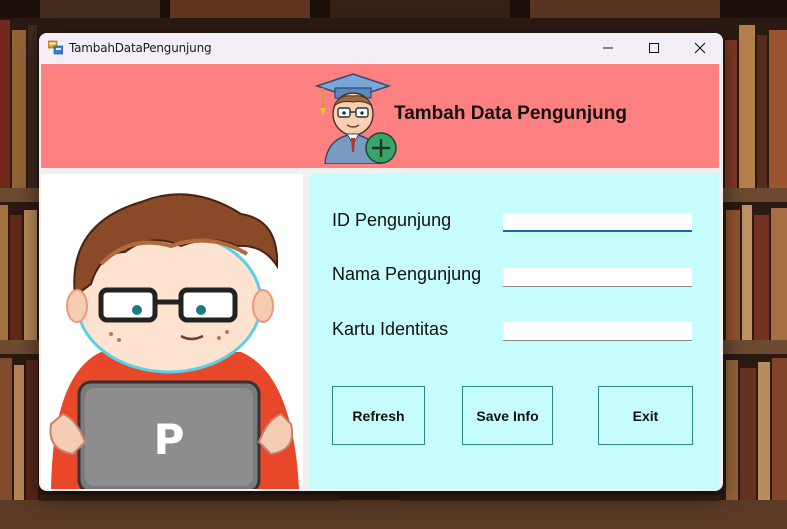  What do you see at coordinates (645, 415) in the screenshot?
I see `exit-button: Exit` at bounding box center [645, 415].